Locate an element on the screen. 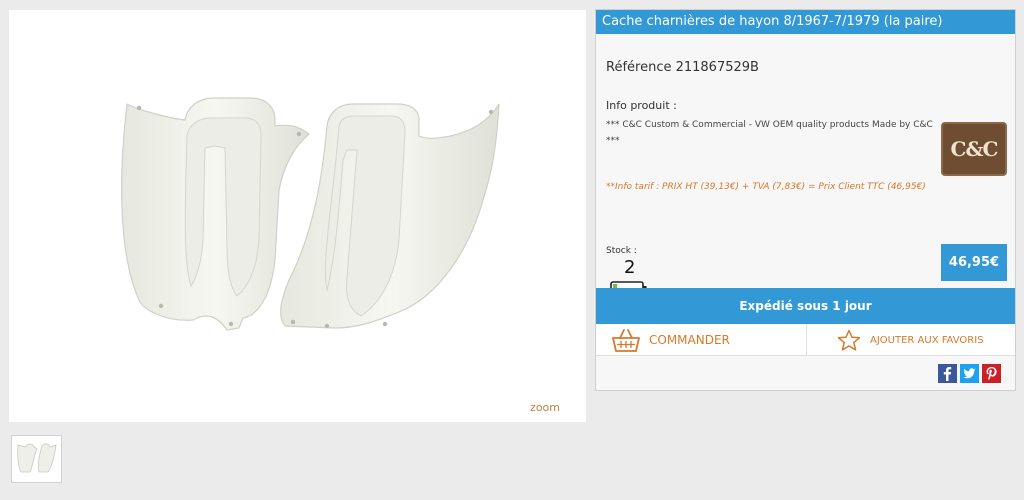  facebook-icon is located at coordinates (947, 373).